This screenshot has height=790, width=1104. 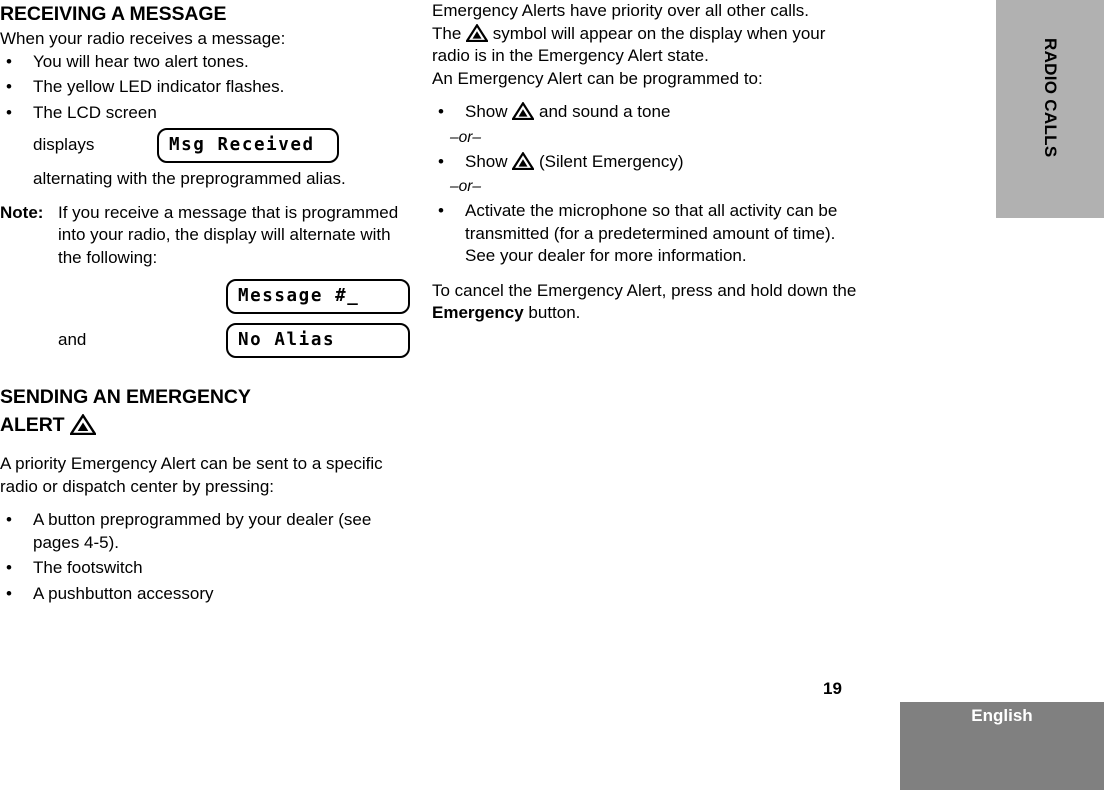 I want to click on lcd-display-message-number: Message #_, so click(x=318, y=296).